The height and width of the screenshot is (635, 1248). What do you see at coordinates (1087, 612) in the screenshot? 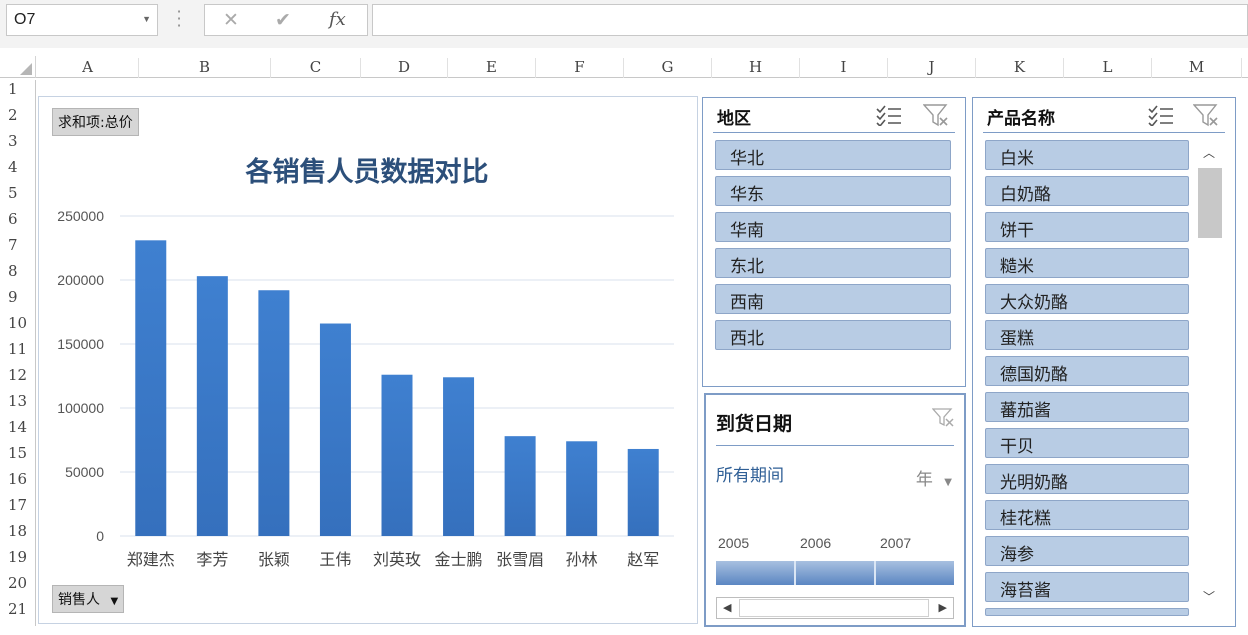
I see `slicer-item-partial` at bounding box center [1087, 612].